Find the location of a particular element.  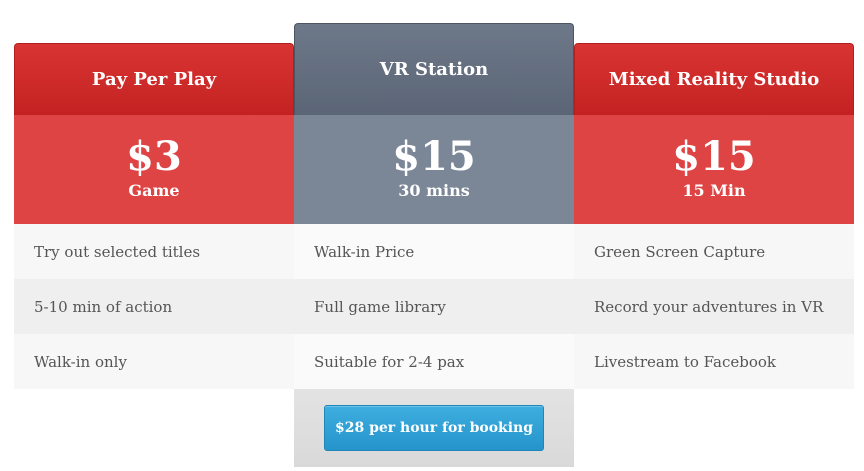

plan-price-block: $15 15 Min is located at coordinates (714, 169).